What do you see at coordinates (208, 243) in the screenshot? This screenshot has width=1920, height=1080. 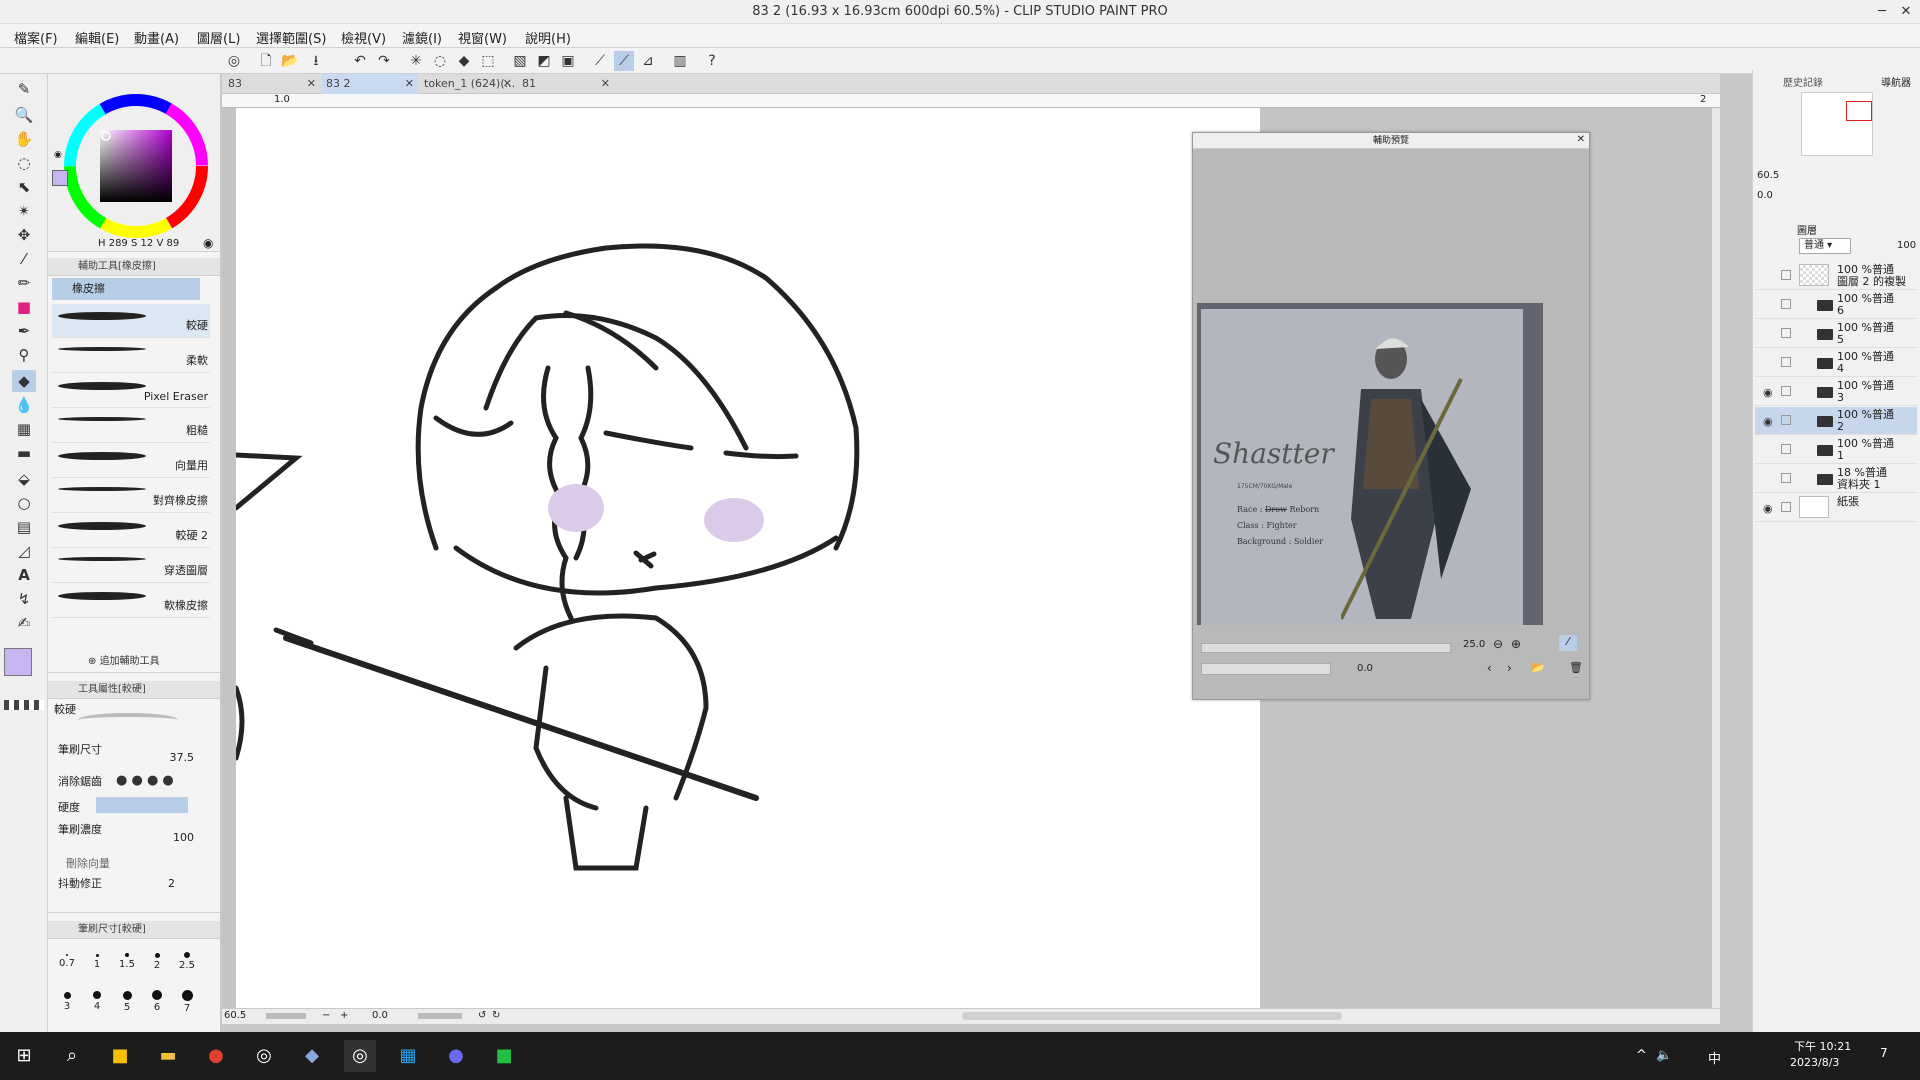 I see `color-mode-icon: ◉` at bounding box center [208, 243].